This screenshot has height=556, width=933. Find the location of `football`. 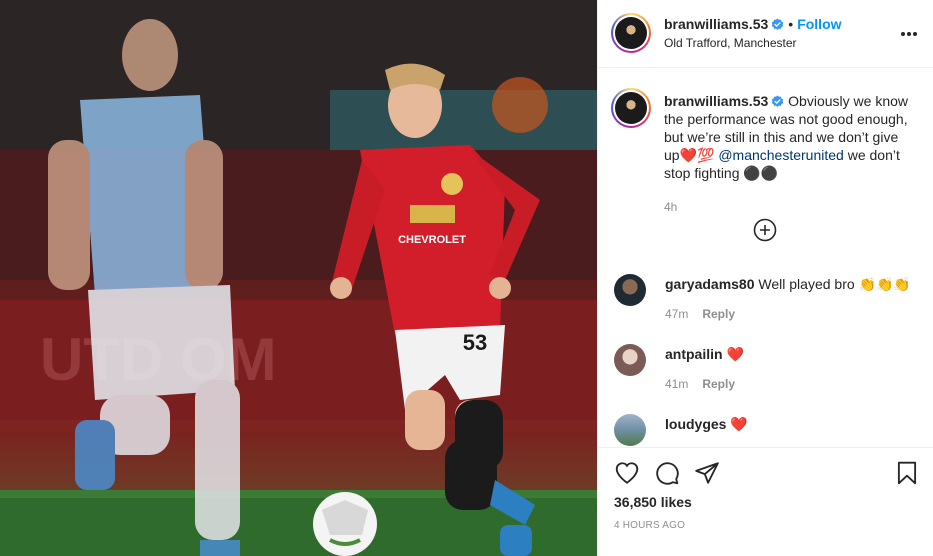

football is located at coordinates (345, 524).